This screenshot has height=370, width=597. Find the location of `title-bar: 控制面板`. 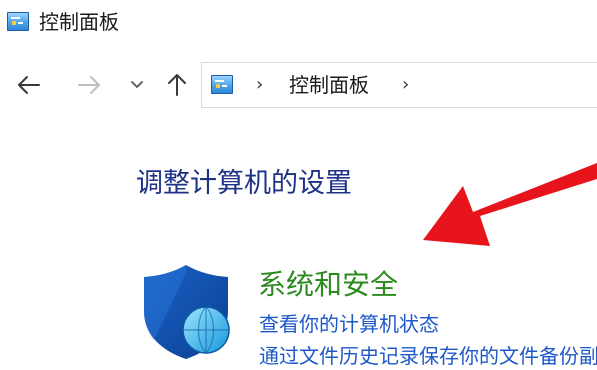

title-bar: 控制面板 is located at coordinates (298, 22).